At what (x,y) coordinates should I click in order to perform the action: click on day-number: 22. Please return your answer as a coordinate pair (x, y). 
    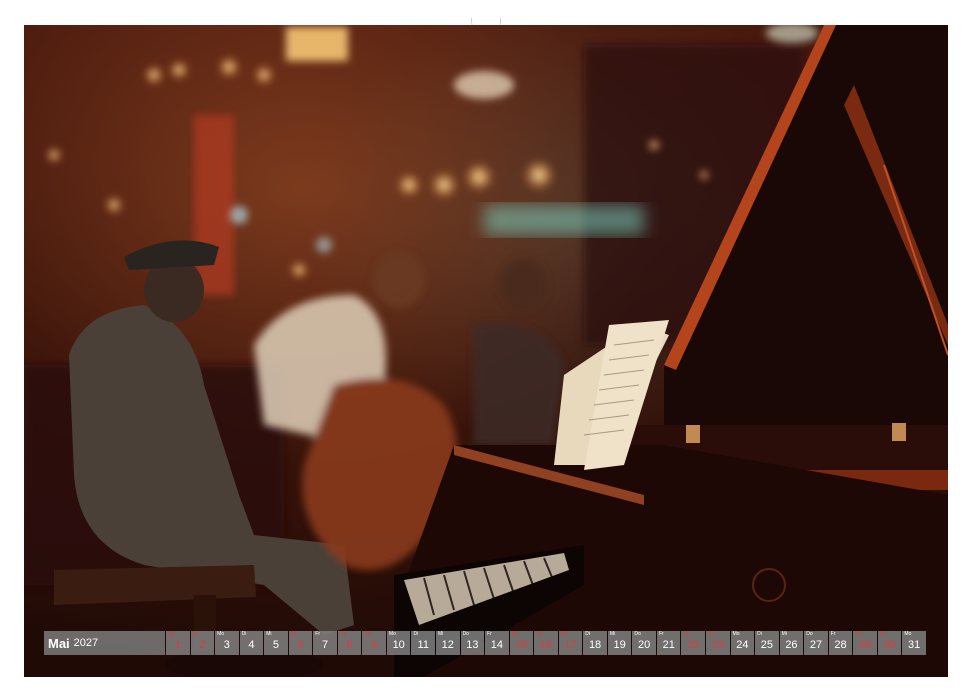
    Looking at the image, I should click on (693, 645).